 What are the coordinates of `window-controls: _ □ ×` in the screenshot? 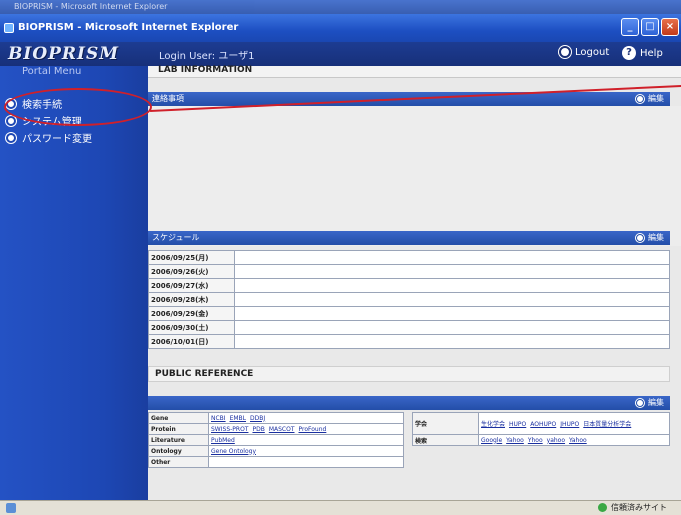 It's located at (650, 27).